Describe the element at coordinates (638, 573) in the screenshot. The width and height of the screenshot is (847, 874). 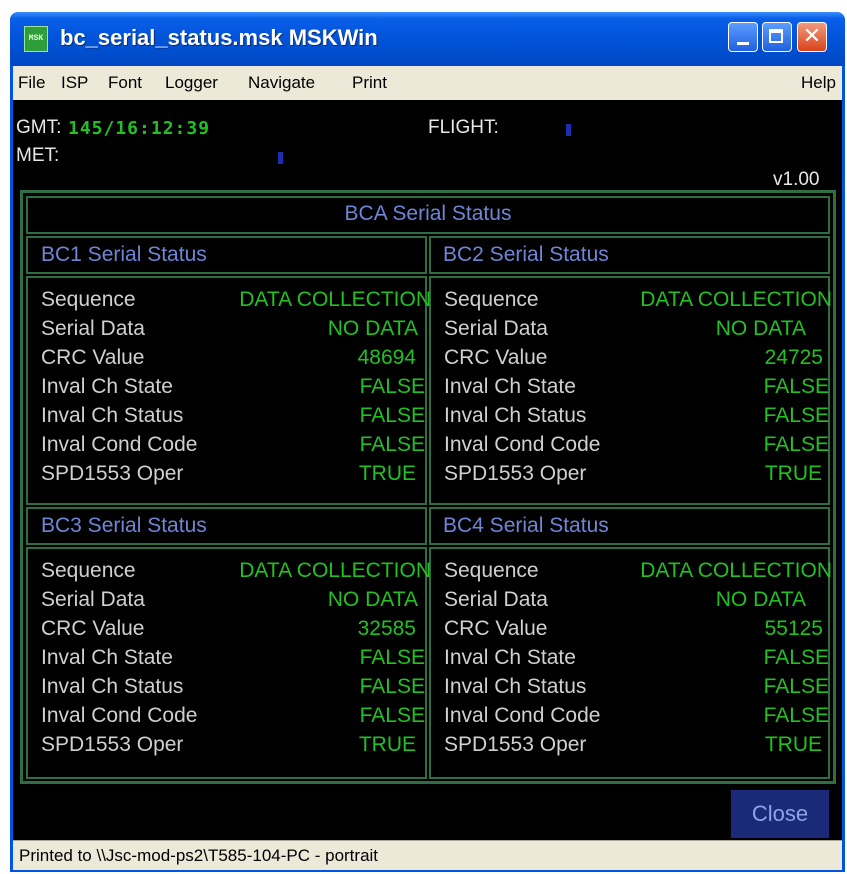
I see `bc4-row-sequence: Sequence DATA COLLECTION` at that location.